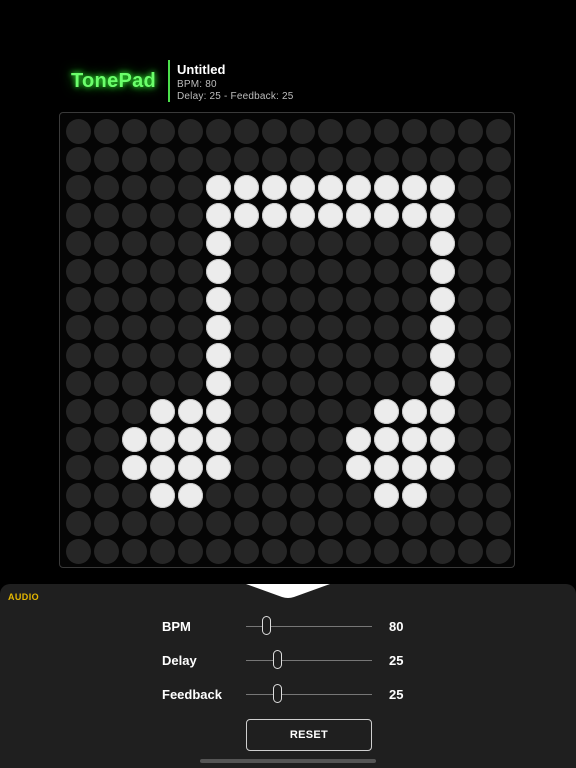 The width and height of the screenshot is (576, 768). Describe the element at coordinates (277, 693) in the screenshot. I see `feedback-slider-thumb` at that location.